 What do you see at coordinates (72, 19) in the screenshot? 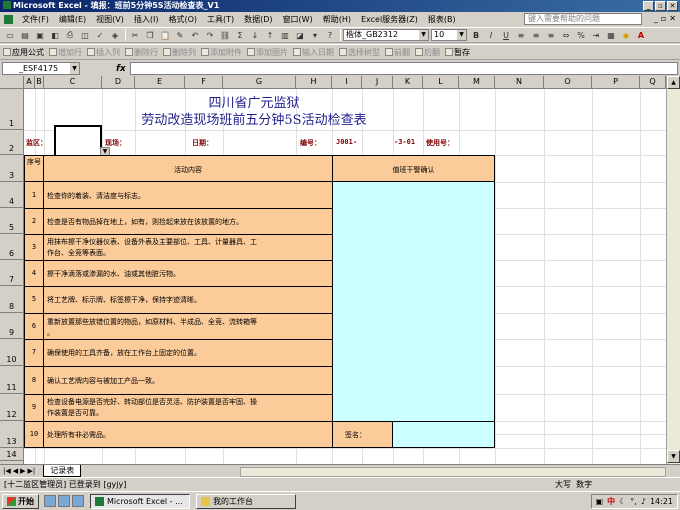
I see `menu-edit: 编辑(E)` at bounding box center [72, 19].